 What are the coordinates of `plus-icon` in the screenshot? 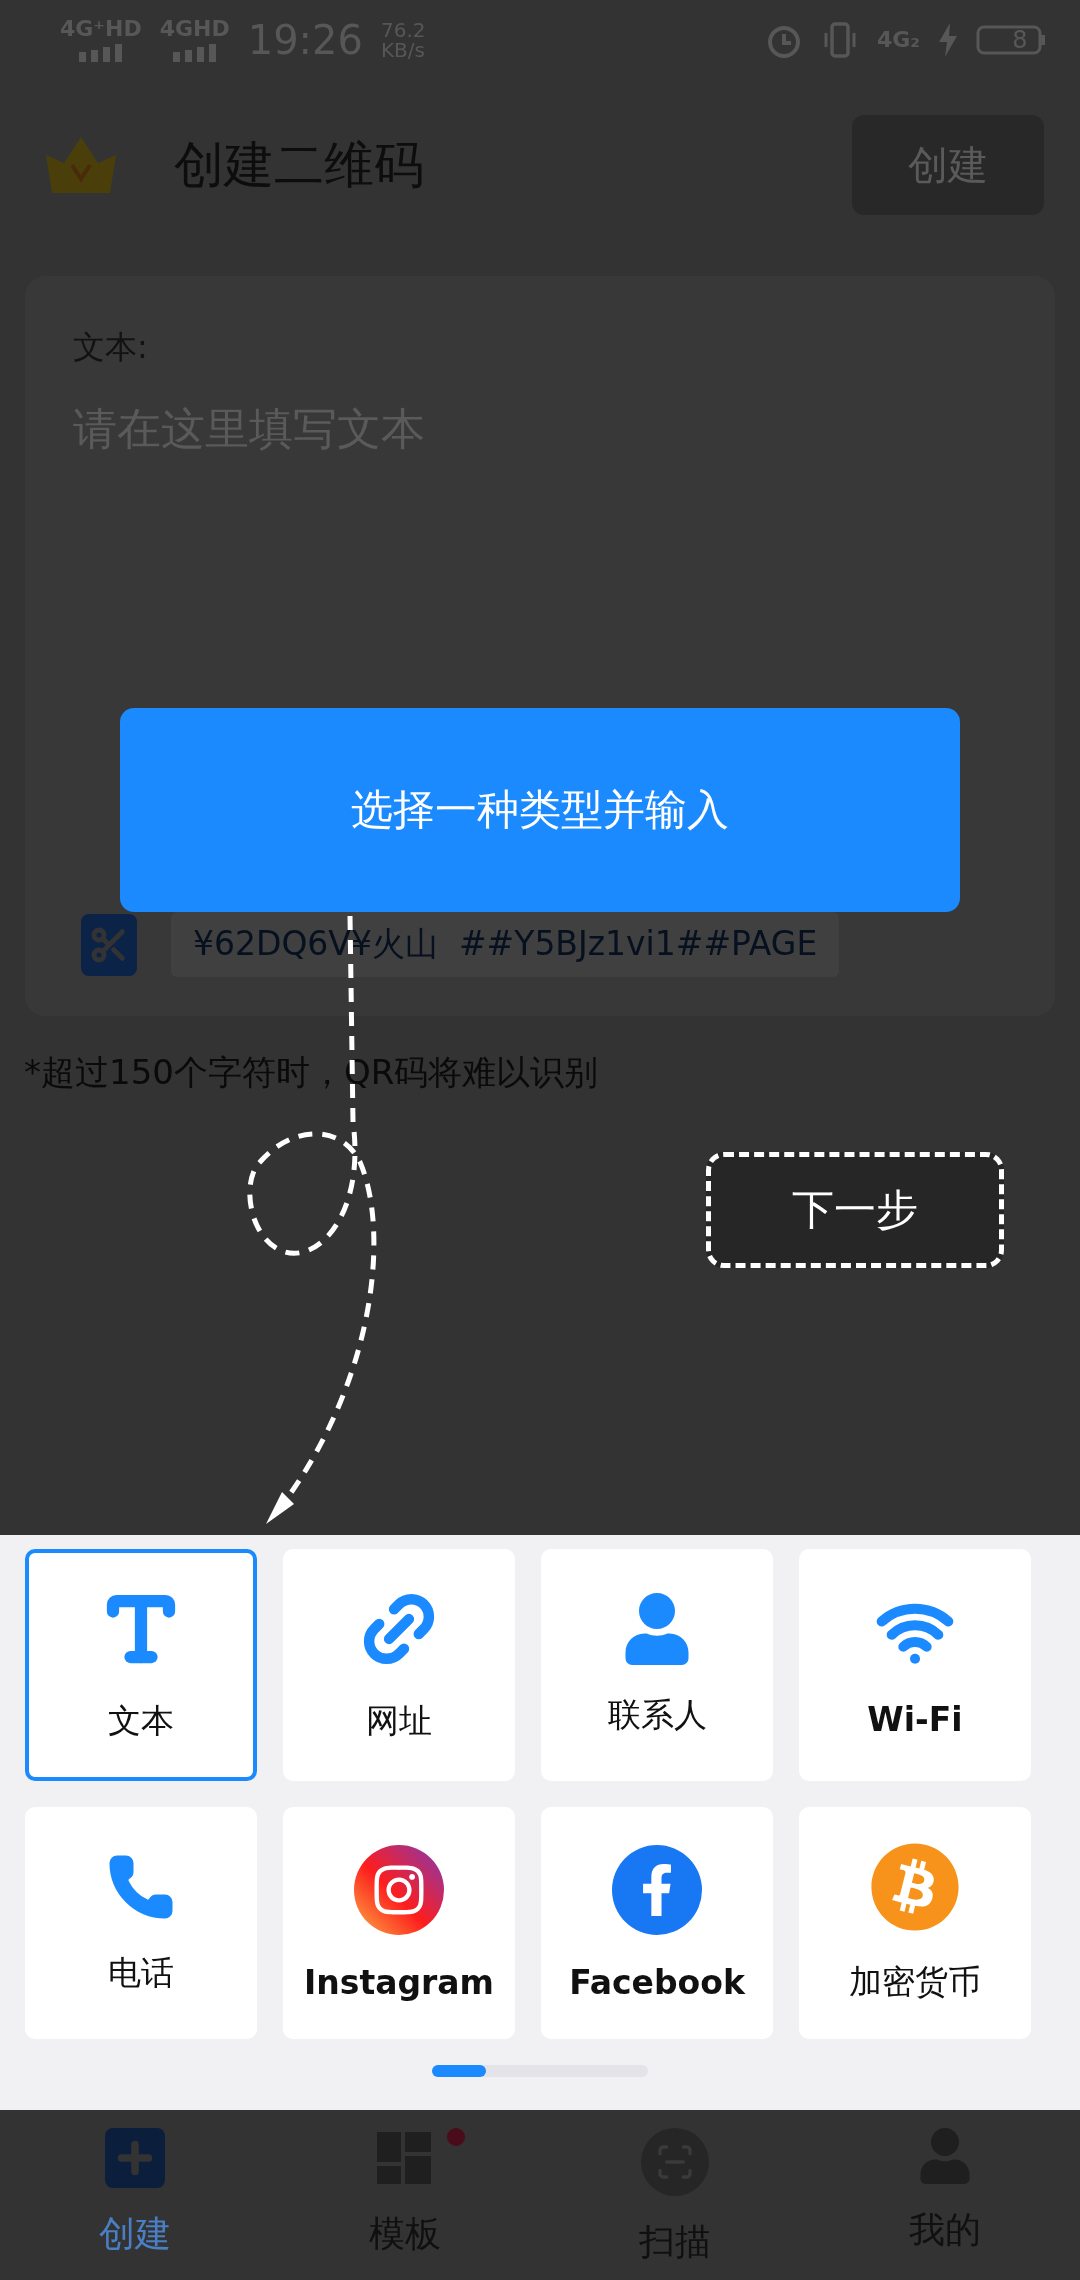 It's located at (135, 2158).